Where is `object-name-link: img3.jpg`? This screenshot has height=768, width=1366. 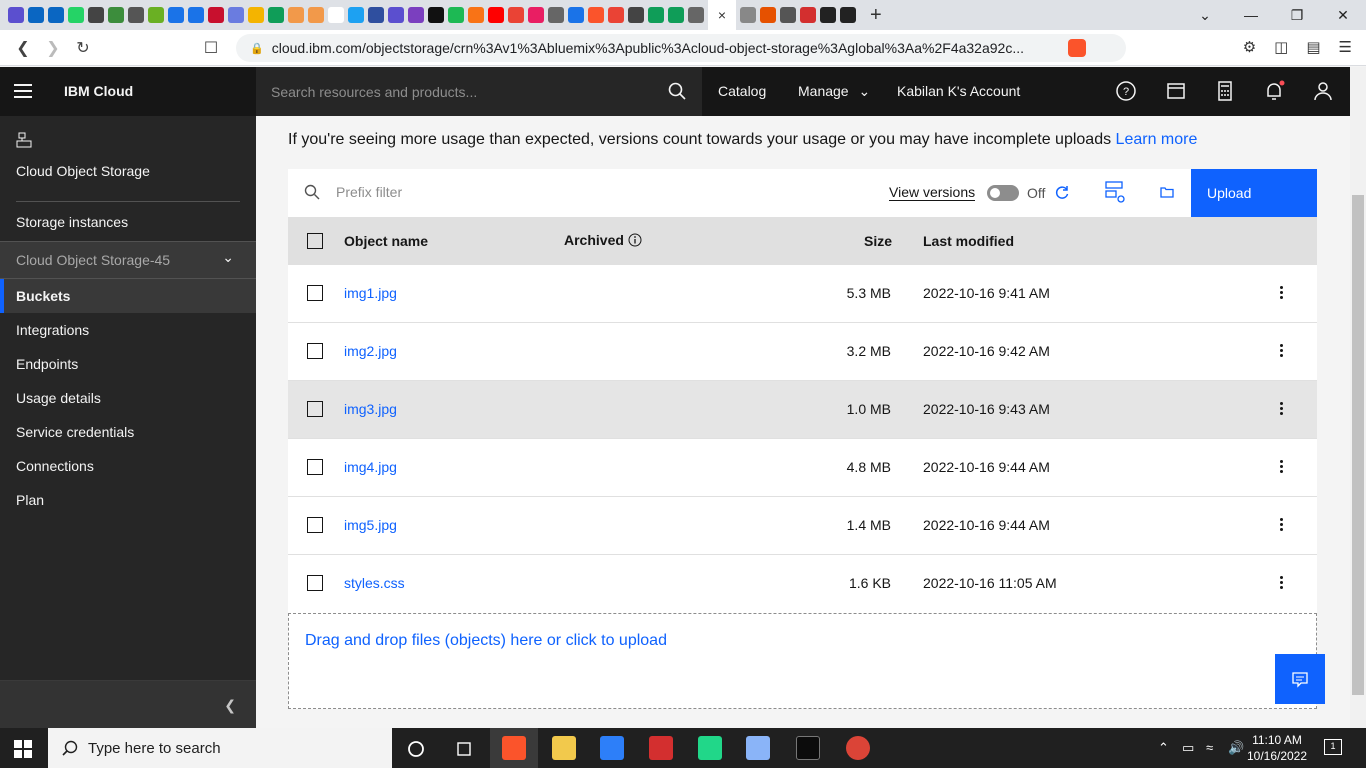 object-name-link: img3.jpg is located at coordinates (370, 409).